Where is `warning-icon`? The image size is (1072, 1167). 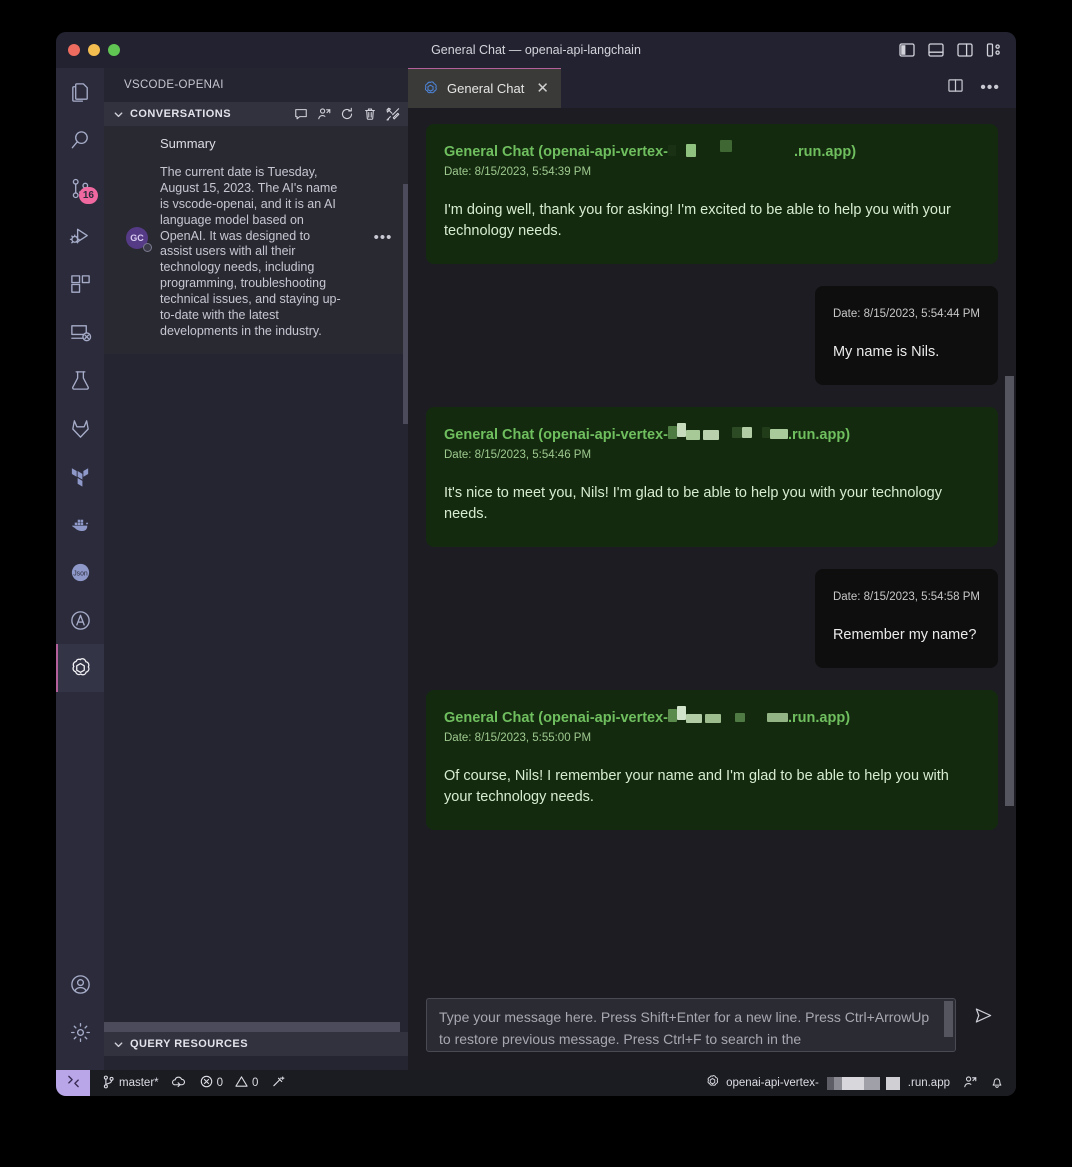
warning-icon is located at coordinates (241, 1083).